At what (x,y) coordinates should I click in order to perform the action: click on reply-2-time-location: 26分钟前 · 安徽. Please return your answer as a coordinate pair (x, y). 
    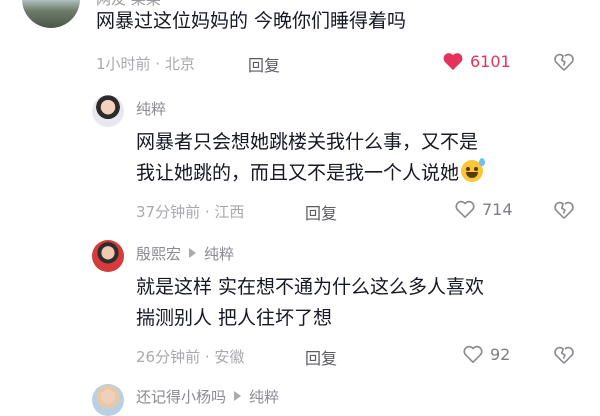
    Looking at the image, I should click on (190, 357).